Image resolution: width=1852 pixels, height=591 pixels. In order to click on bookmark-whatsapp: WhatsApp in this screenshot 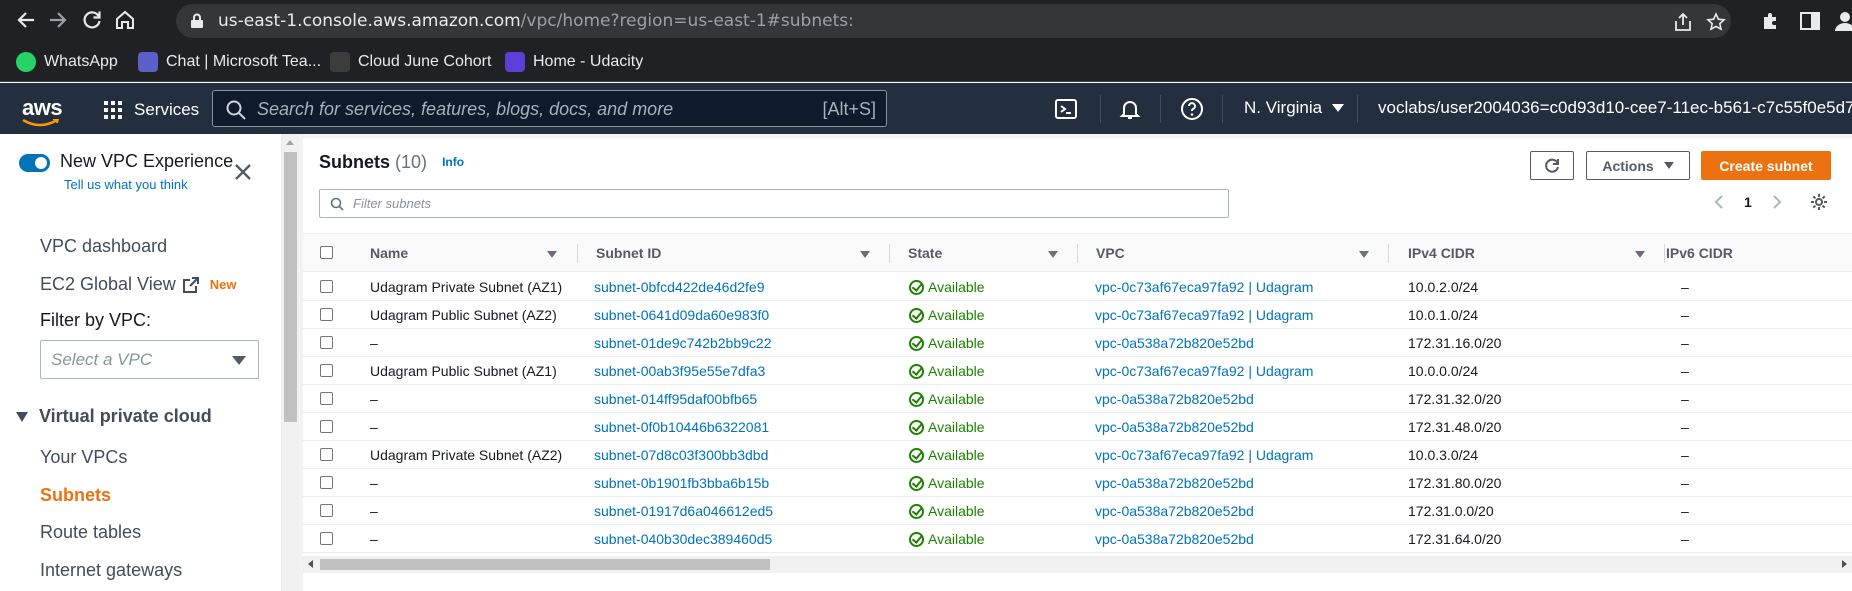, I will do `click(67, 62)`.